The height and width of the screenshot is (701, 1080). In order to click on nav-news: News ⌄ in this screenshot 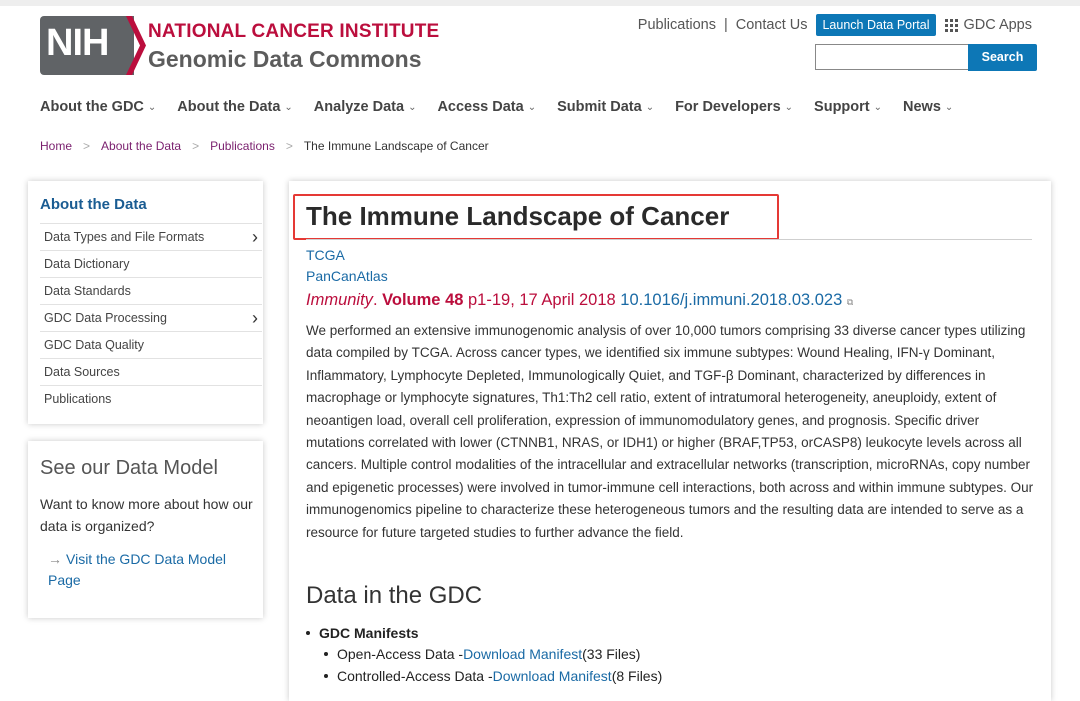, I will do `click(928, 107)`.